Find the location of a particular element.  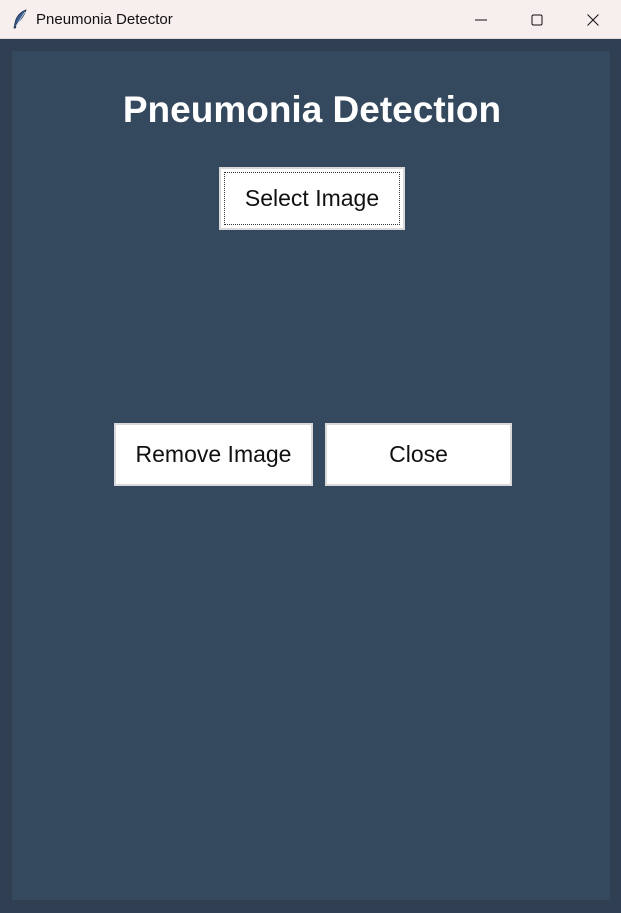

close-button: Close is located at coordinates (418, 454).